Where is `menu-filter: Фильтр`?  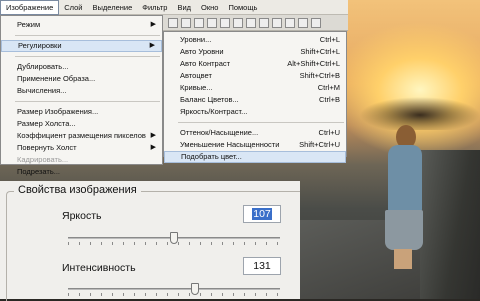 menu-filter: Фильтр is located at coordinates (154, 7).